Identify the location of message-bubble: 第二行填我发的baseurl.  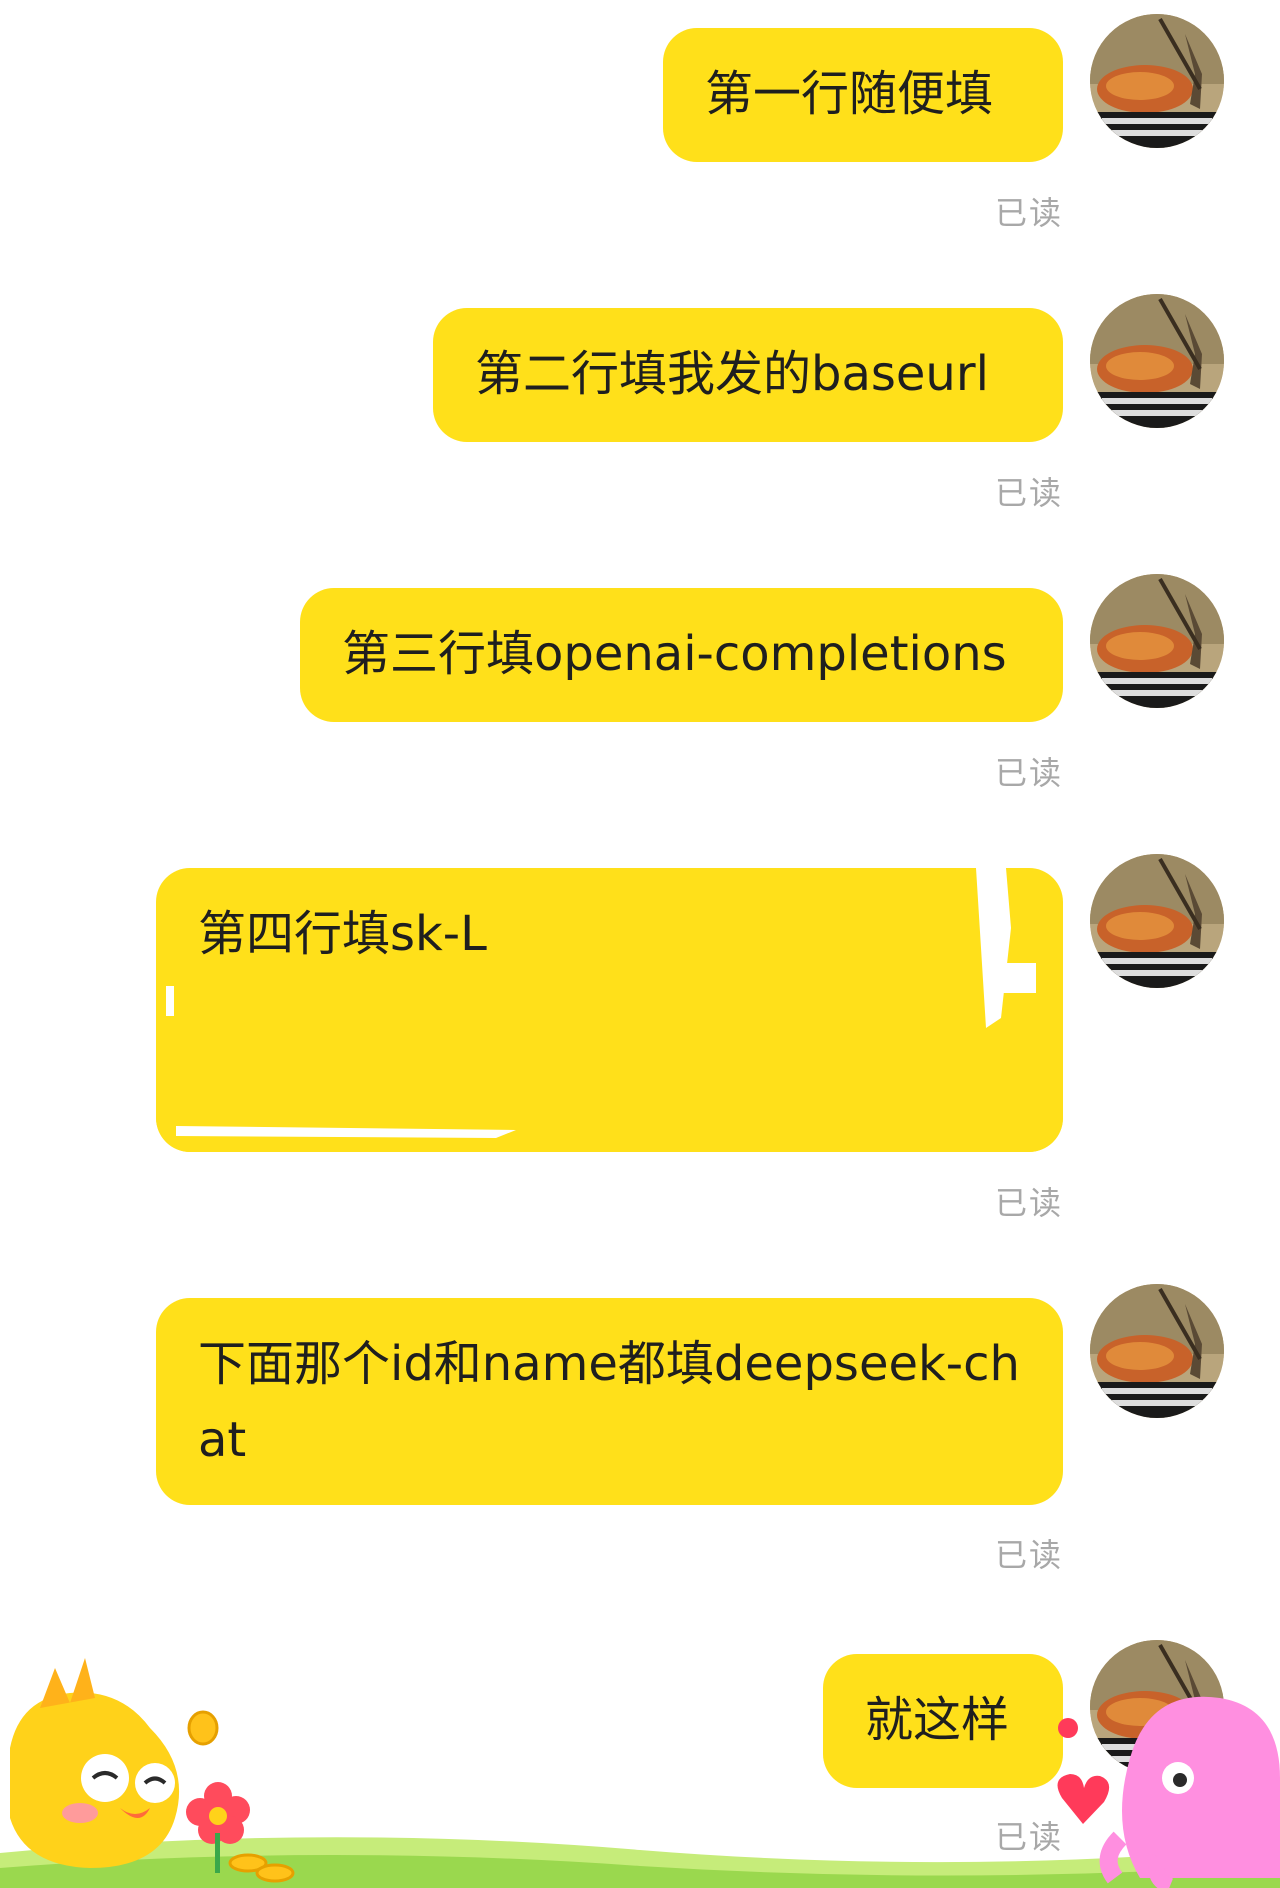
(748, 375).